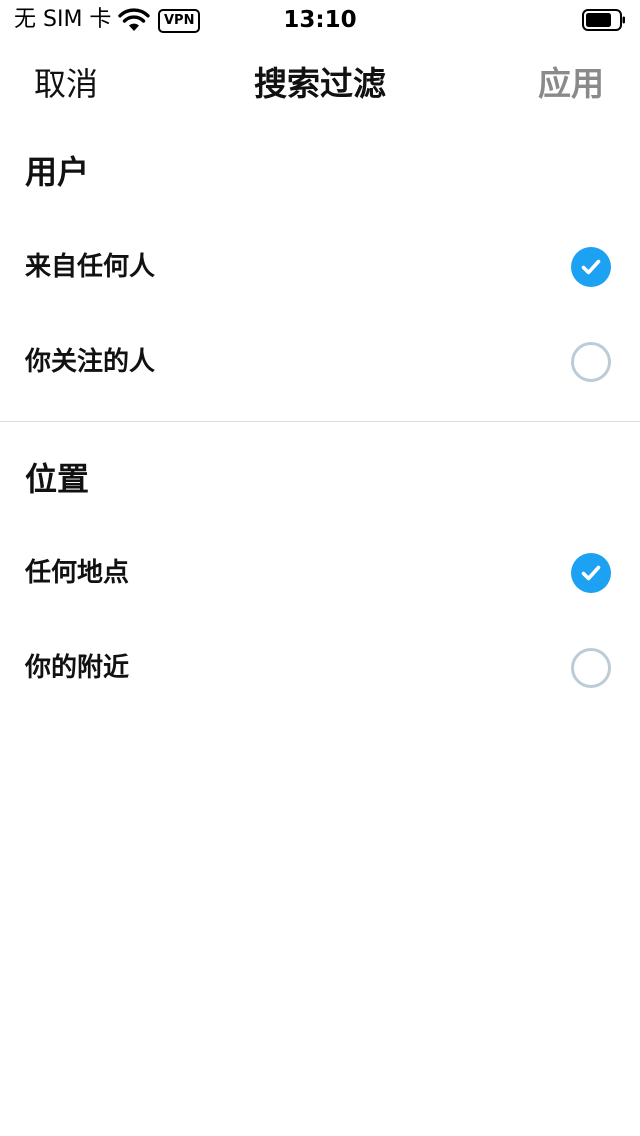 This screenshot has width=640, height=1136. Describe the element at coordinates (57, 479) in the screenshot. I see `section-heading-location: 位置` at that location.